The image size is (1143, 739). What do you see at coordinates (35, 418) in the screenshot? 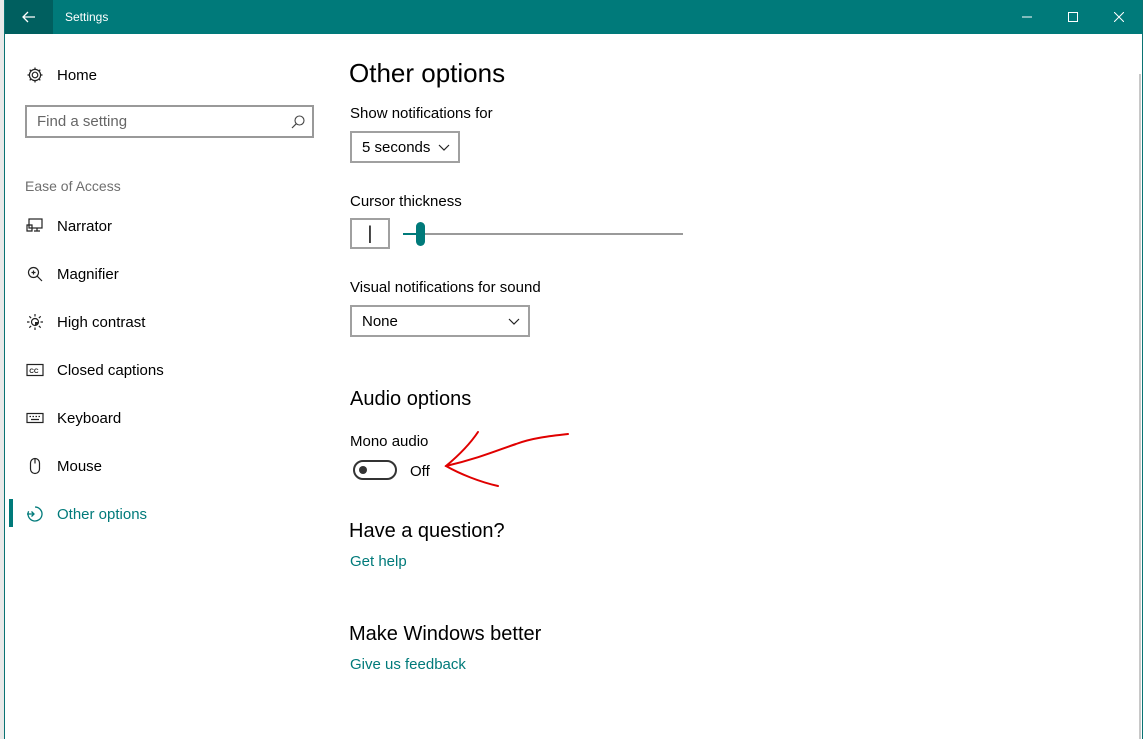
I see `keyboard-icon` at bounding box center [35, 418].